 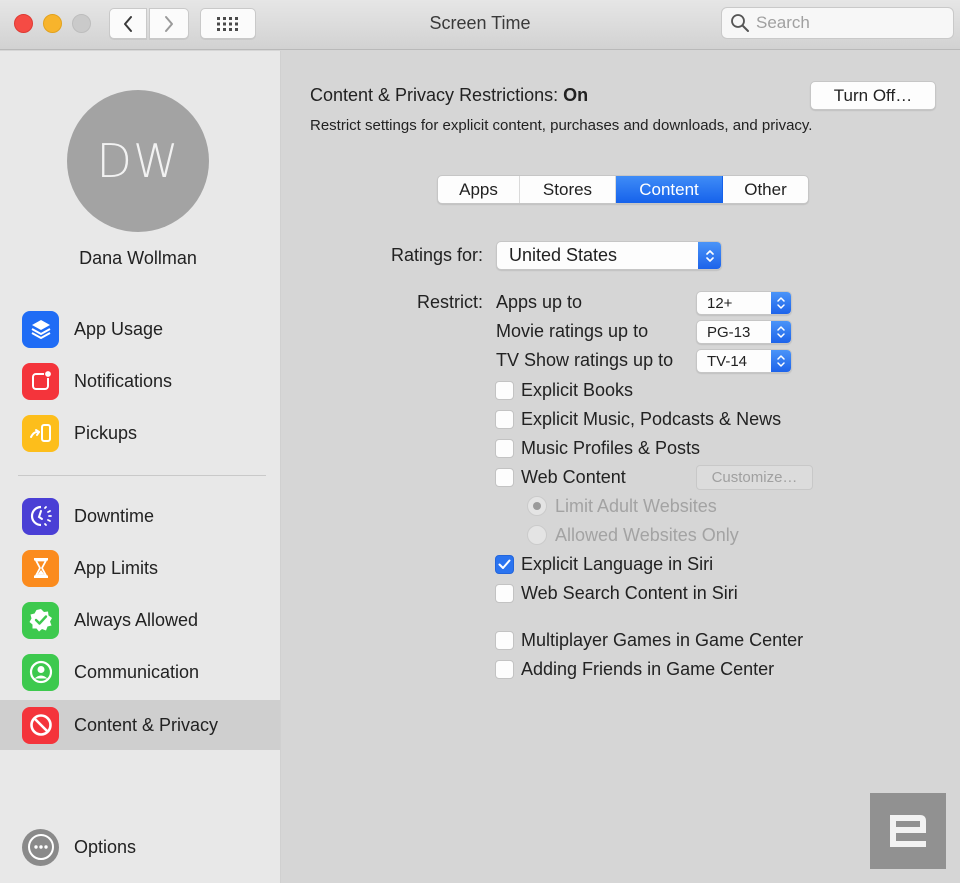 What do you see at coordinates (585, 360) in the screenshot?
I see `tv-ratings-label: TV Show ratings up to` at bounding box center [585, 360].